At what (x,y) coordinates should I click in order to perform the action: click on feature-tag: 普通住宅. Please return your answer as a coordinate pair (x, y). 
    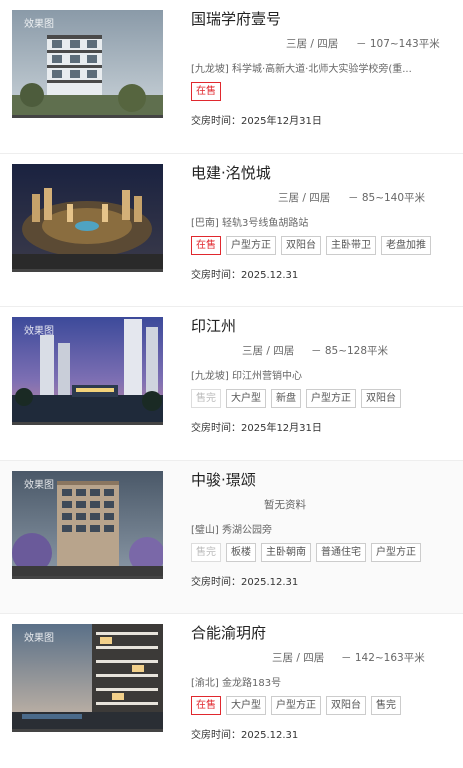
    Looking at the image, I should click on (341, 552).